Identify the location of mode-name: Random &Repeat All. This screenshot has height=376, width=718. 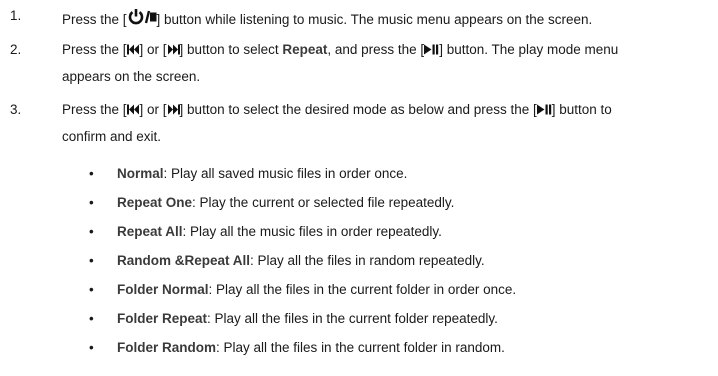
(184, 260).